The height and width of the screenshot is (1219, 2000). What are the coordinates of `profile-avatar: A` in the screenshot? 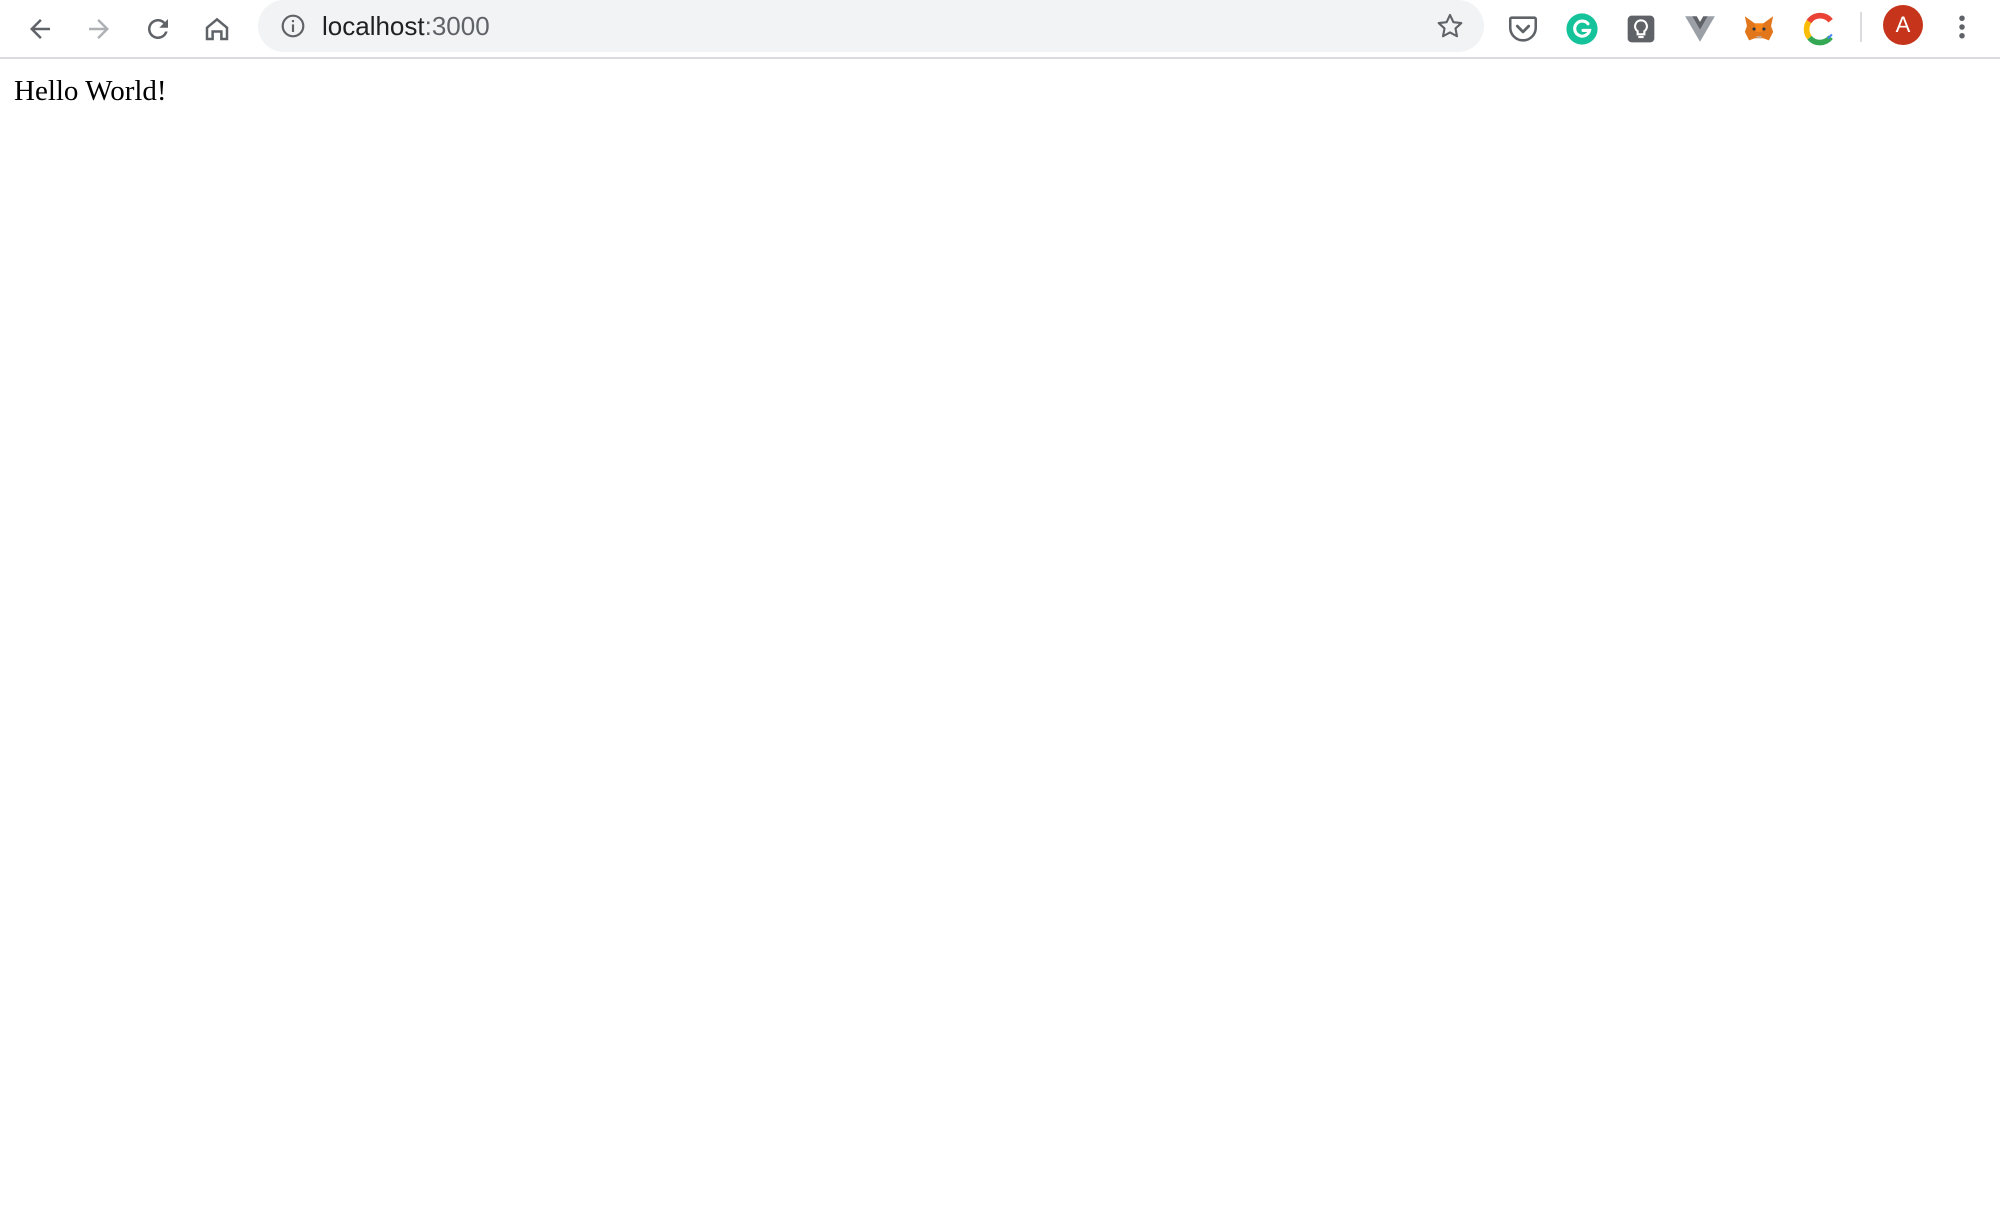 It's located at (1903, 25).